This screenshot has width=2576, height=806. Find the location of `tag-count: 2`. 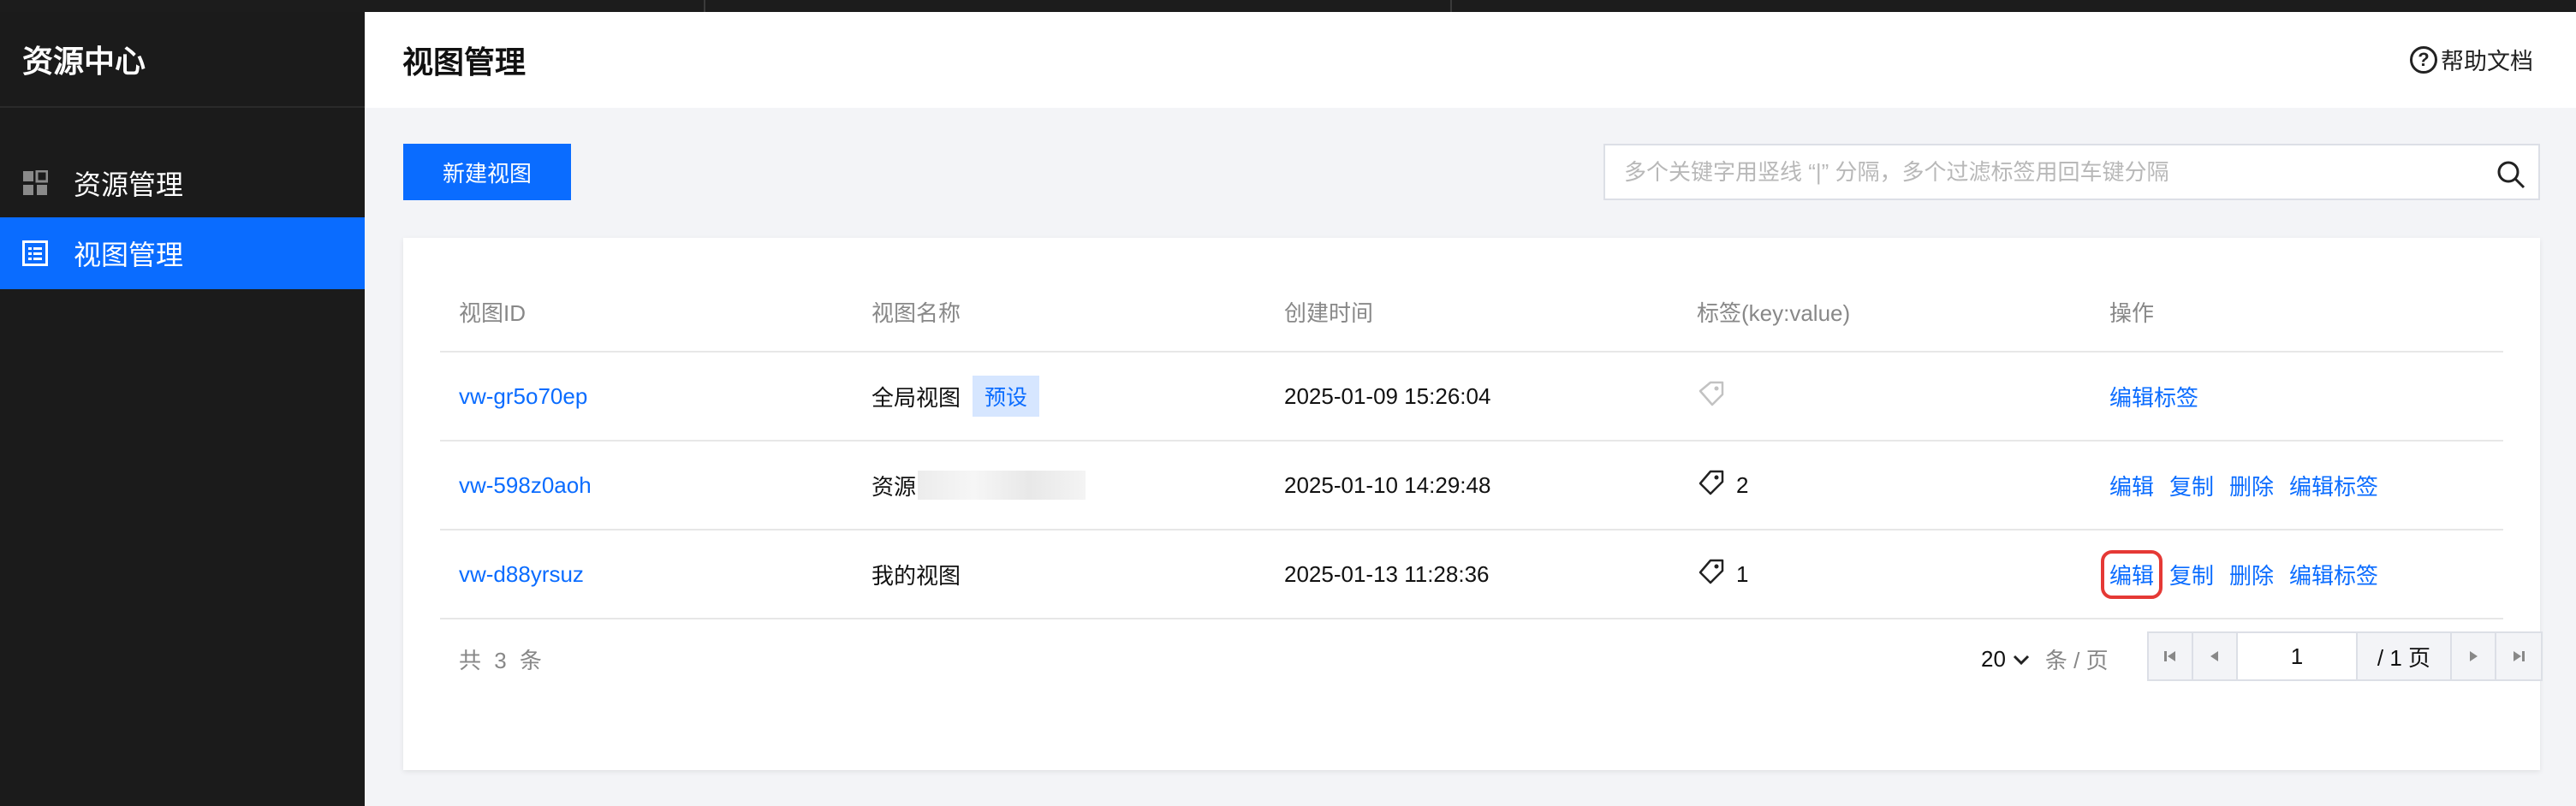

tag-count: 2 is located at coordinates (1743, 485).